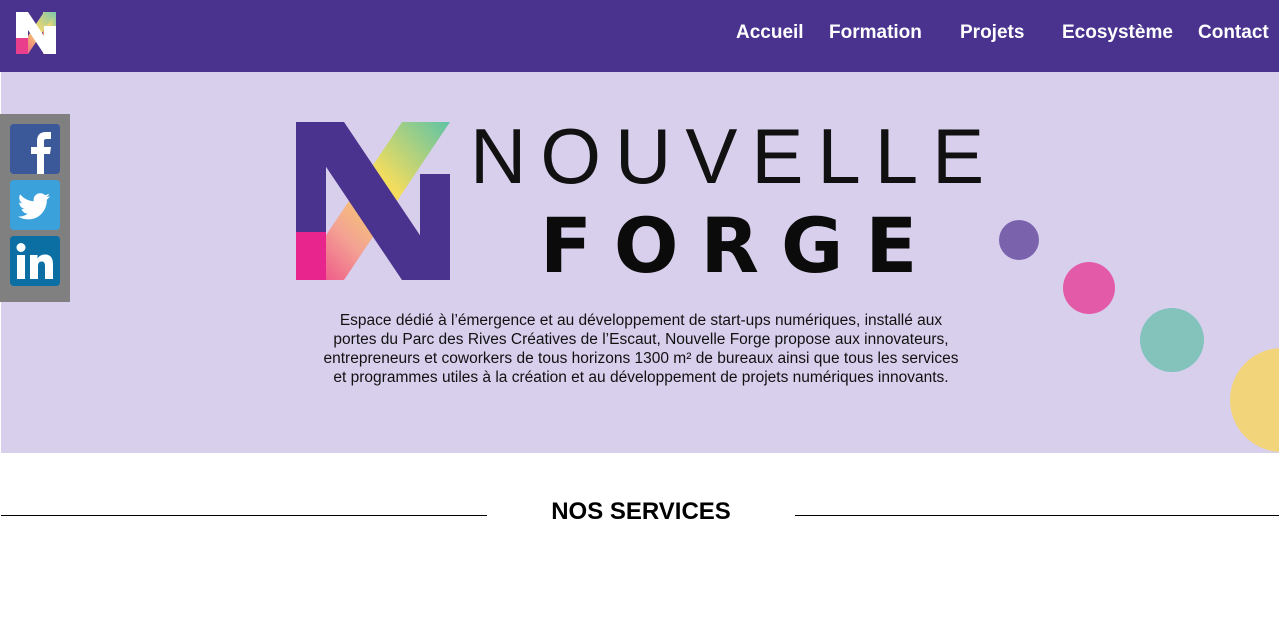 The image size is (1279, 628). What do you see at coordinates (35, 149) in the screenshot?
I see `facebook-icon` at bounding box center [35, 149].